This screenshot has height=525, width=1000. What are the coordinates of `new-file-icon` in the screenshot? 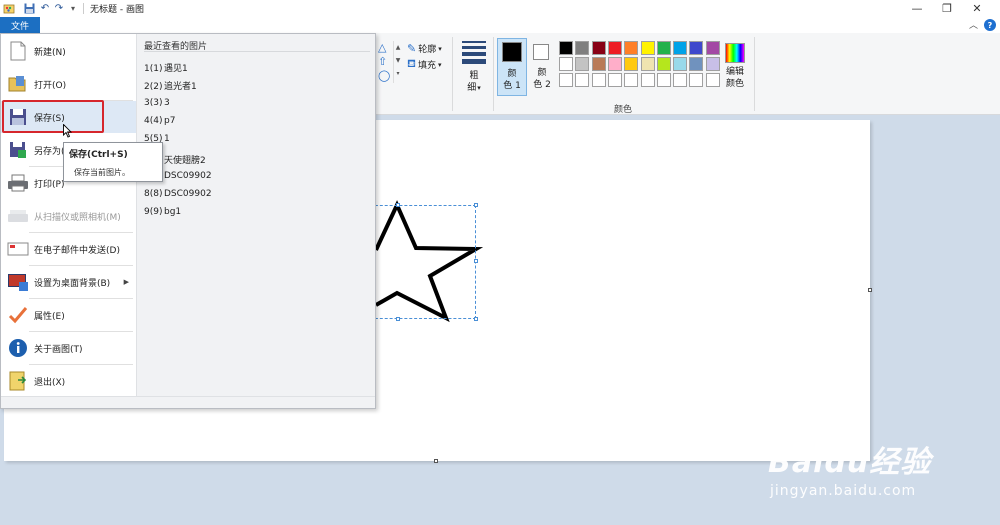 It's located at (18, 51).